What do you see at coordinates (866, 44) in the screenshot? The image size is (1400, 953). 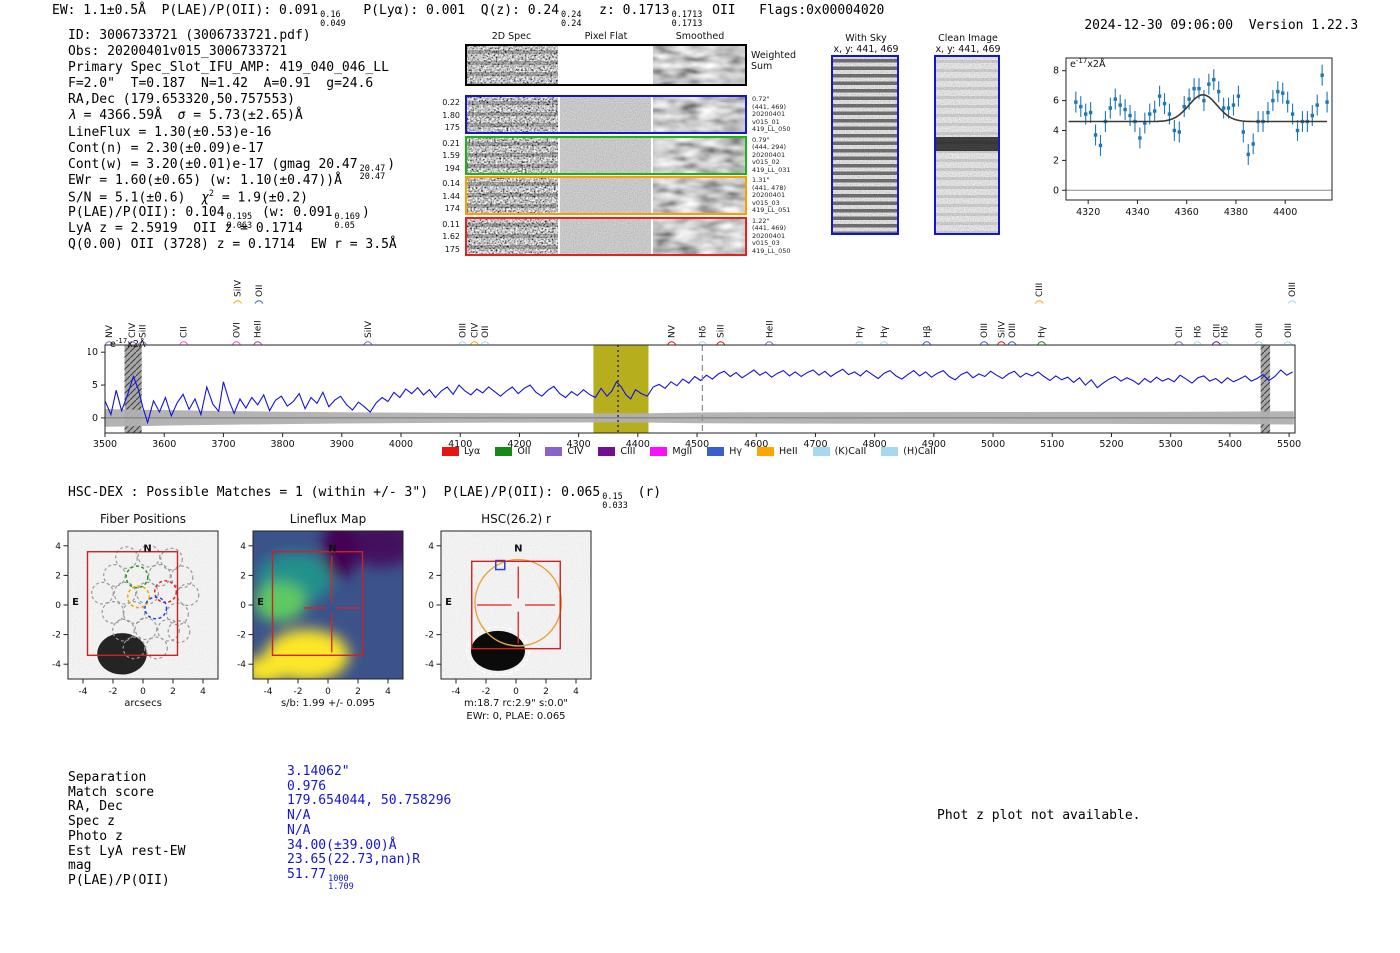 I see `withsky-title: With Sky x, y: 441, 469` at bounding box center [866, 44].